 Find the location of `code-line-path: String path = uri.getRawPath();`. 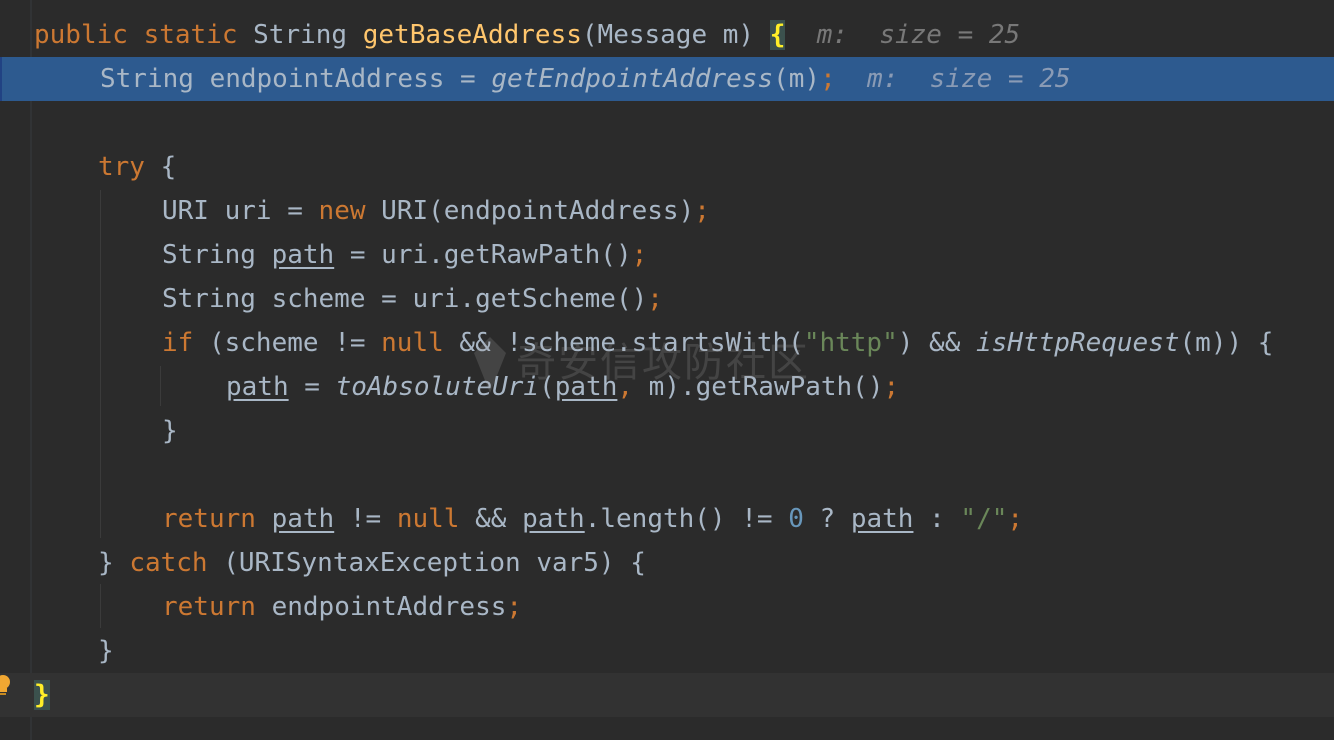

code-line-path: String path = uri.getRawPath(); is located at coordinates (667, 255).